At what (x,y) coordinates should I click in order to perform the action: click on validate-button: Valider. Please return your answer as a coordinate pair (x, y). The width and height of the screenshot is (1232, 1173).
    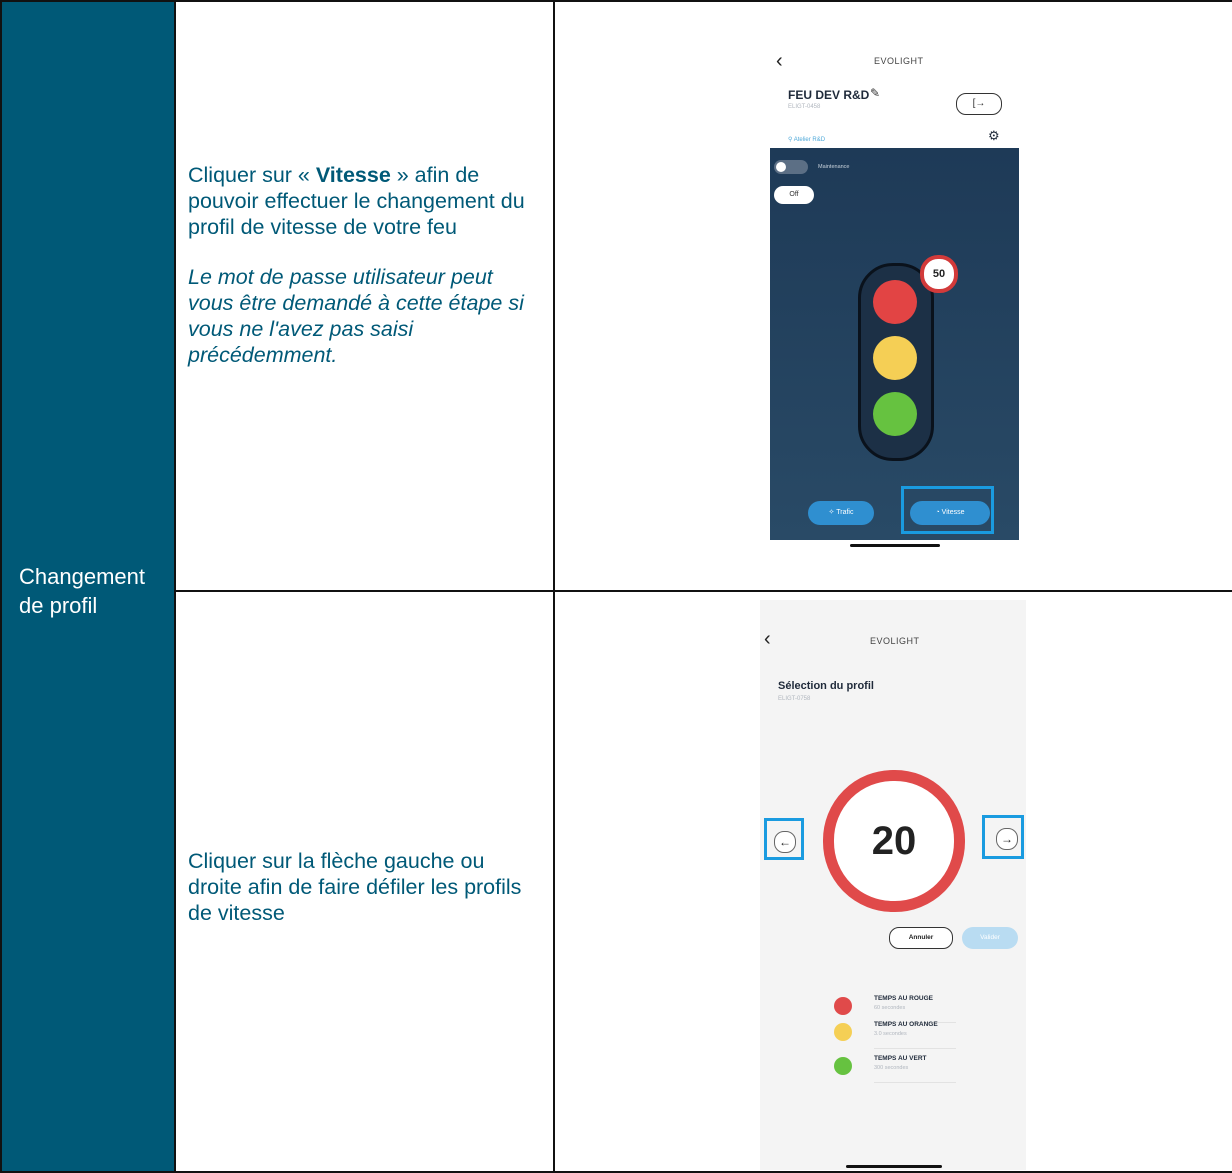
    Looking at the image, I should click on (990, 938).